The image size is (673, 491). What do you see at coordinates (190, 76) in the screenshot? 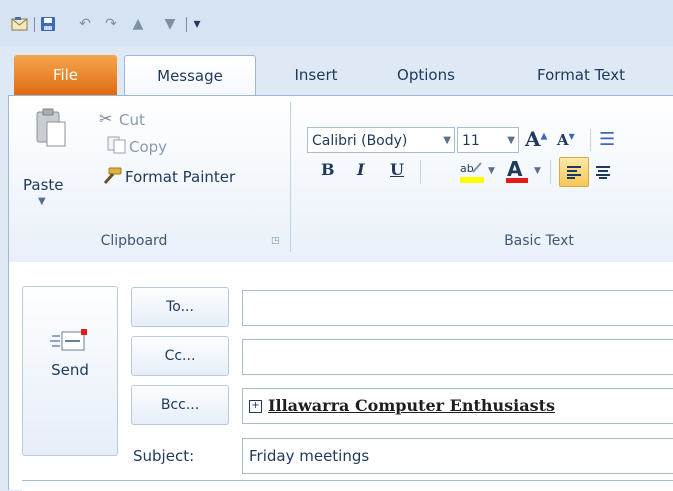
I see `tab-message: Message` at bounding box center [190, 76].